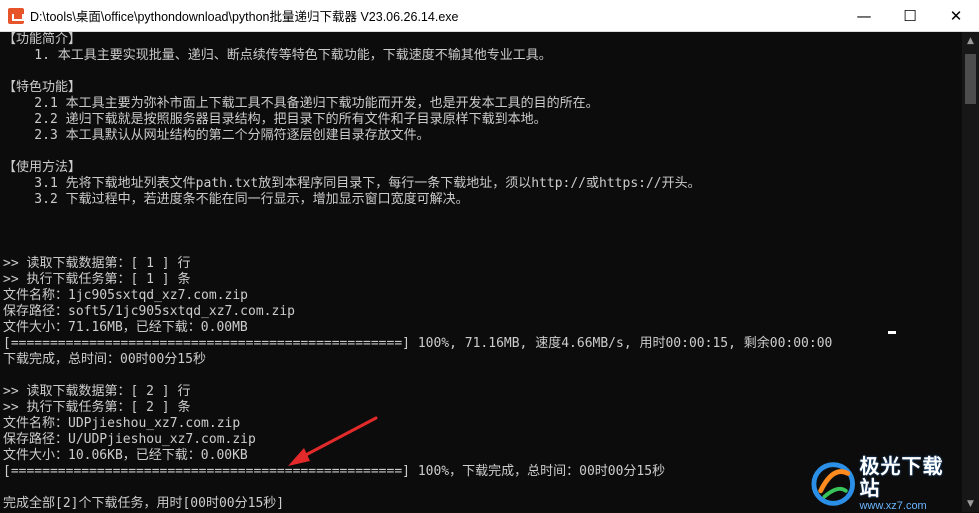 The image size is (979, 513). Describe the element at coordinates (16, 15) in the screenshot. I see `app-download-icon` at that location.